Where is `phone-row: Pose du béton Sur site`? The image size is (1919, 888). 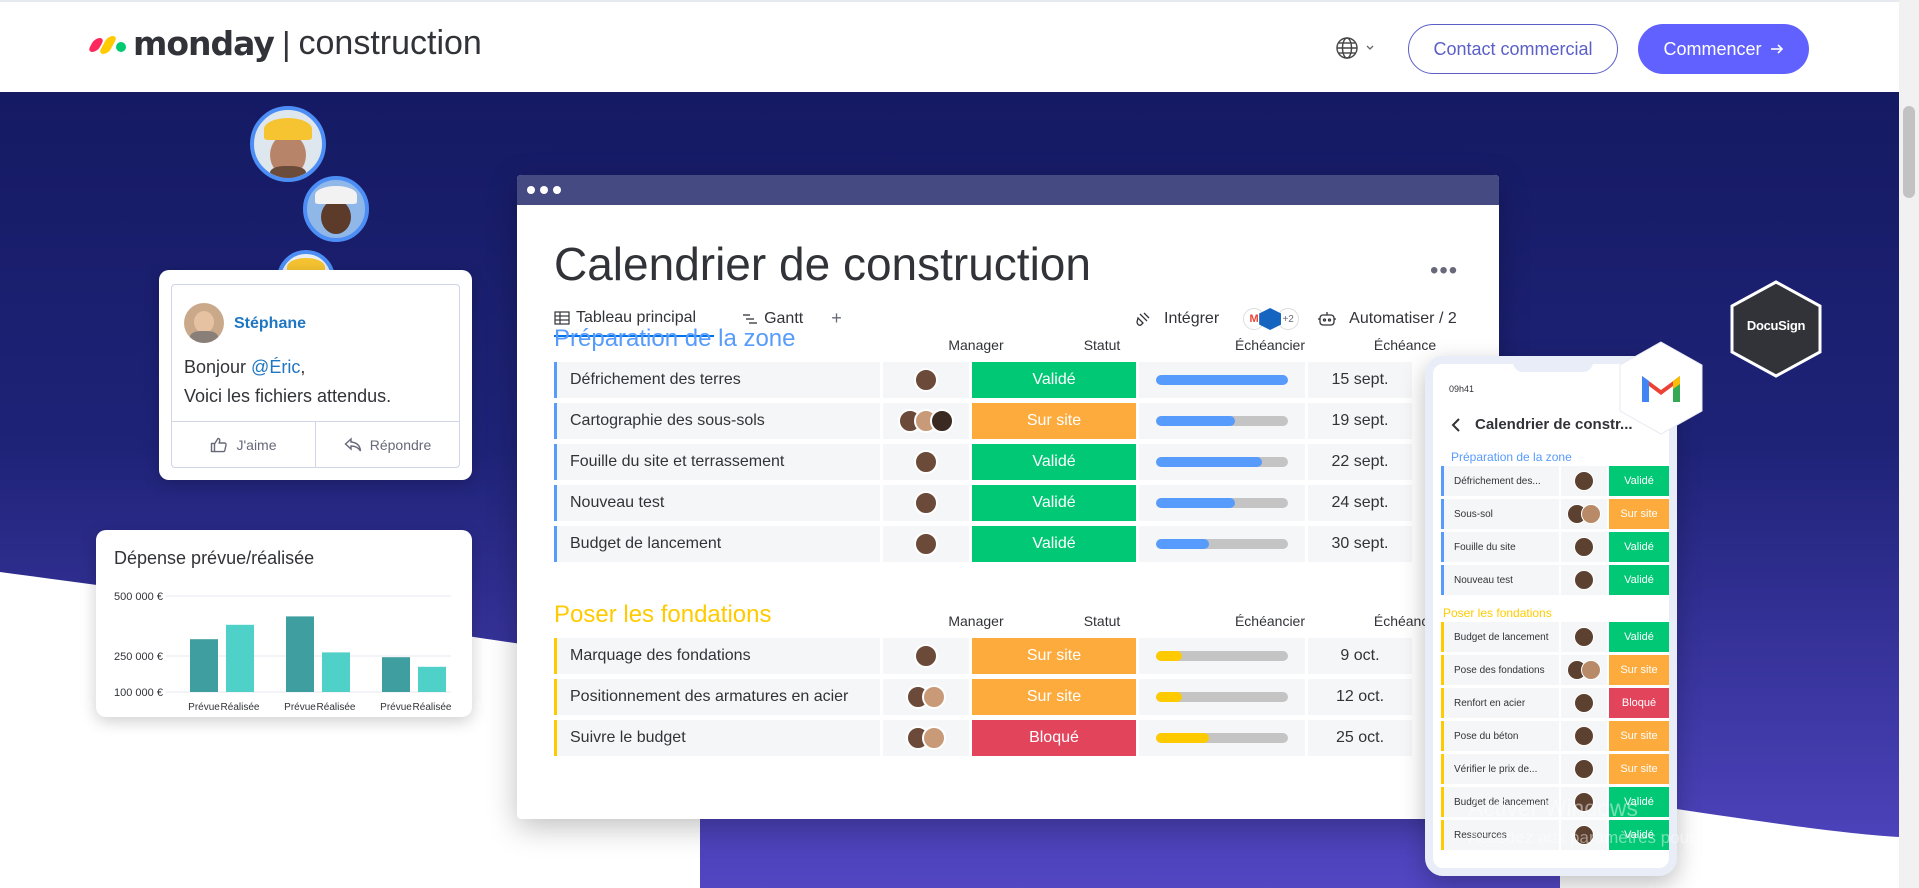 phone-row: Pose du béton Sur site is located at coordinates (1555, 736).